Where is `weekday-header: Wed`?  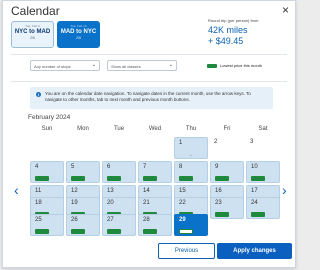 weekday-header: Wed is located at coordinates (155, 129).